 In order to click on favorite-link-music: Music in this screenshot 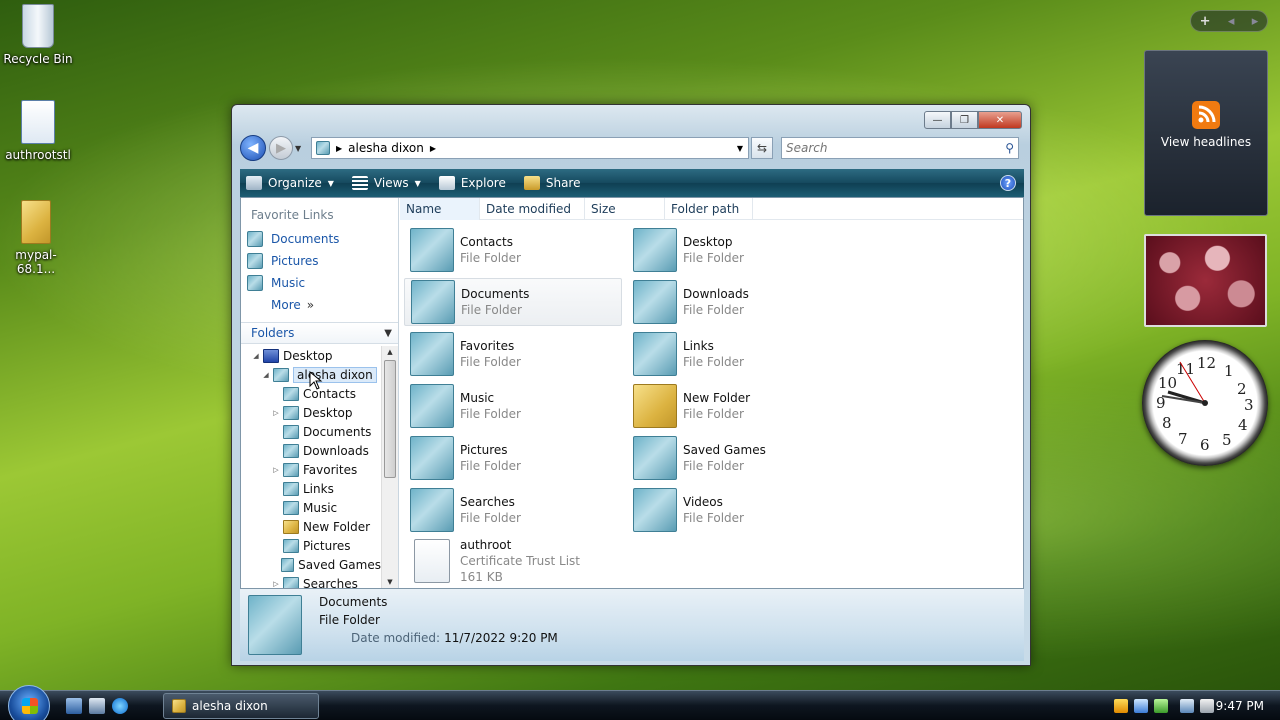, I will do `click(319, 283)`.